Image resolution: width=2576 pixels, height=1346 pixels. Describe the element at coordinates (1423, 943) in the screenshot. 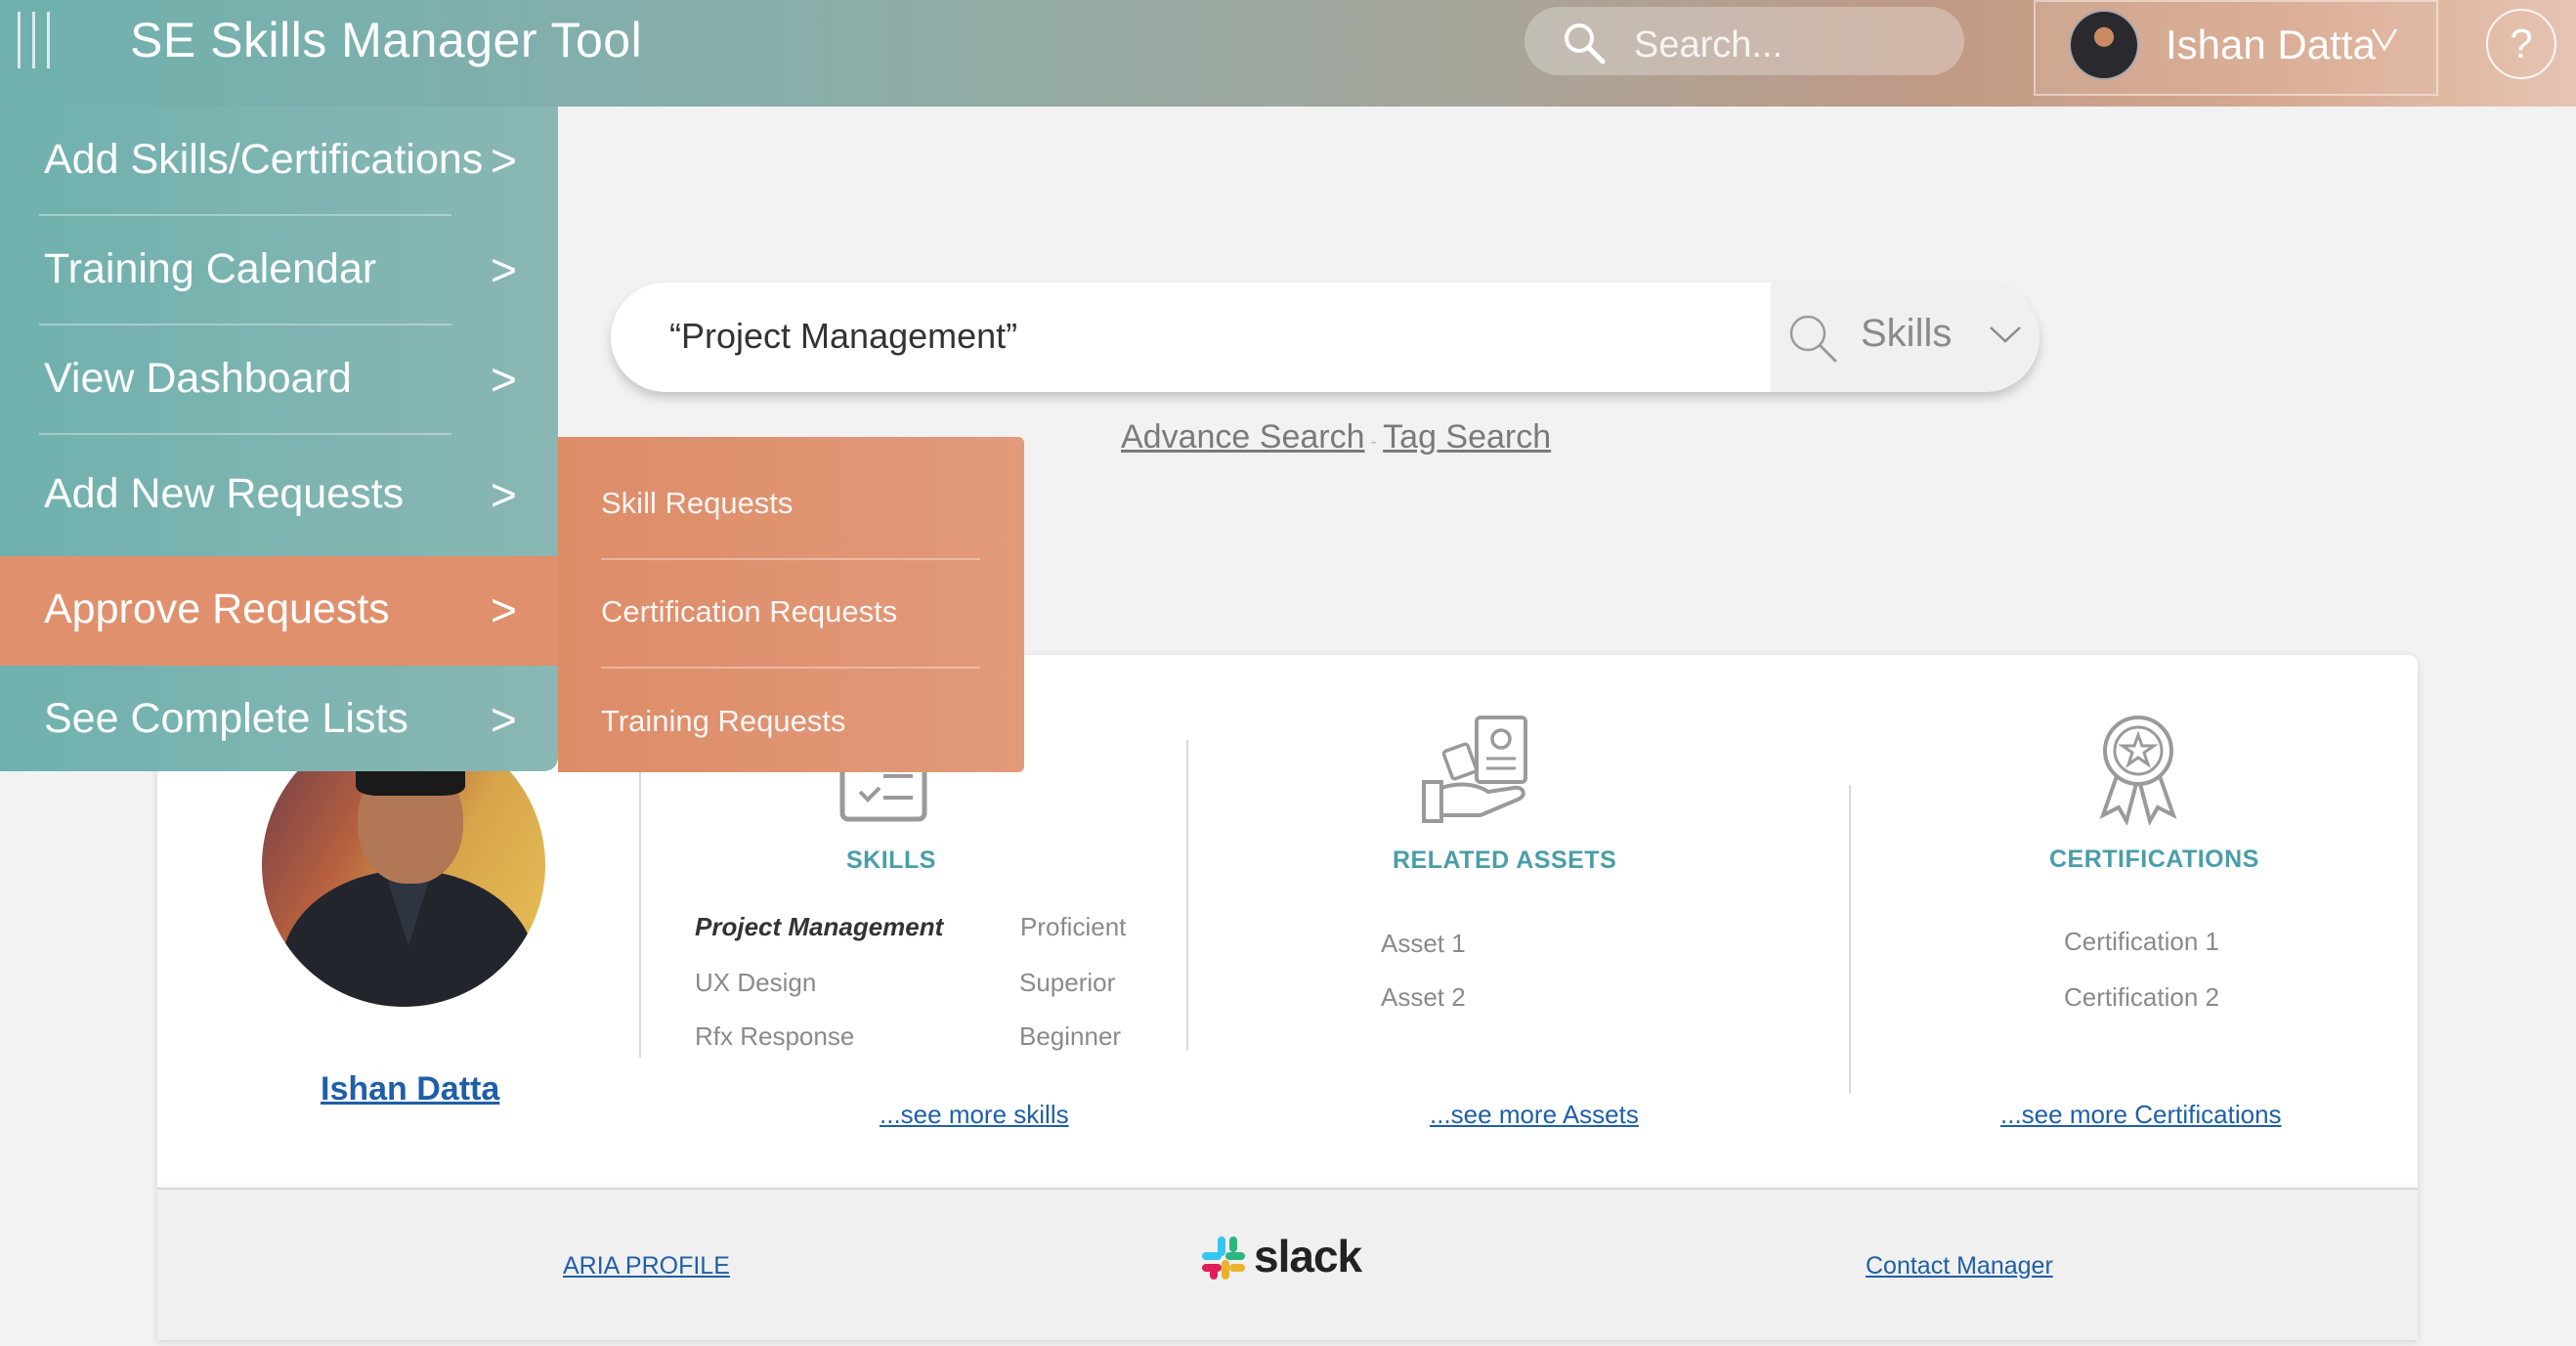

I see `asset-item: Asset 1` at that location.